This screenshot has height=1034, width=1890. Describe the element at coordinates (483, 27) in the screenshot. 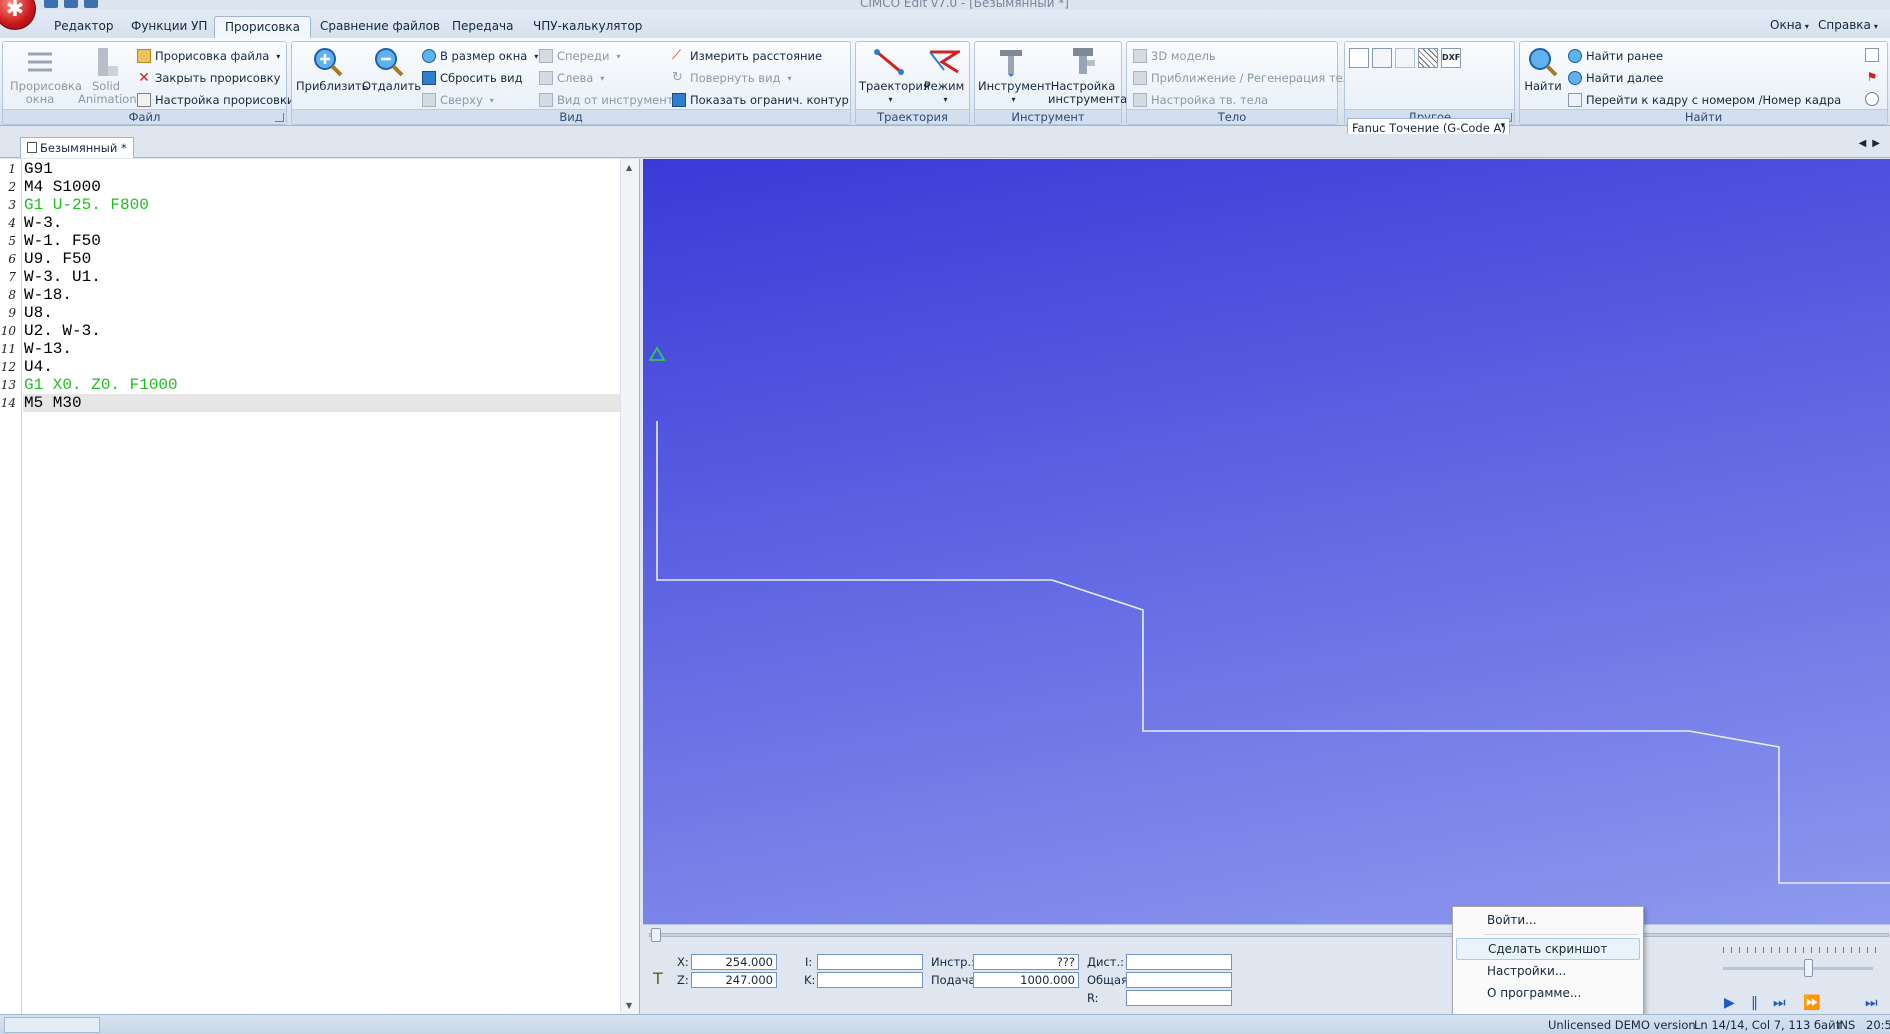

I see `tab-transfer: Передача` at that location.